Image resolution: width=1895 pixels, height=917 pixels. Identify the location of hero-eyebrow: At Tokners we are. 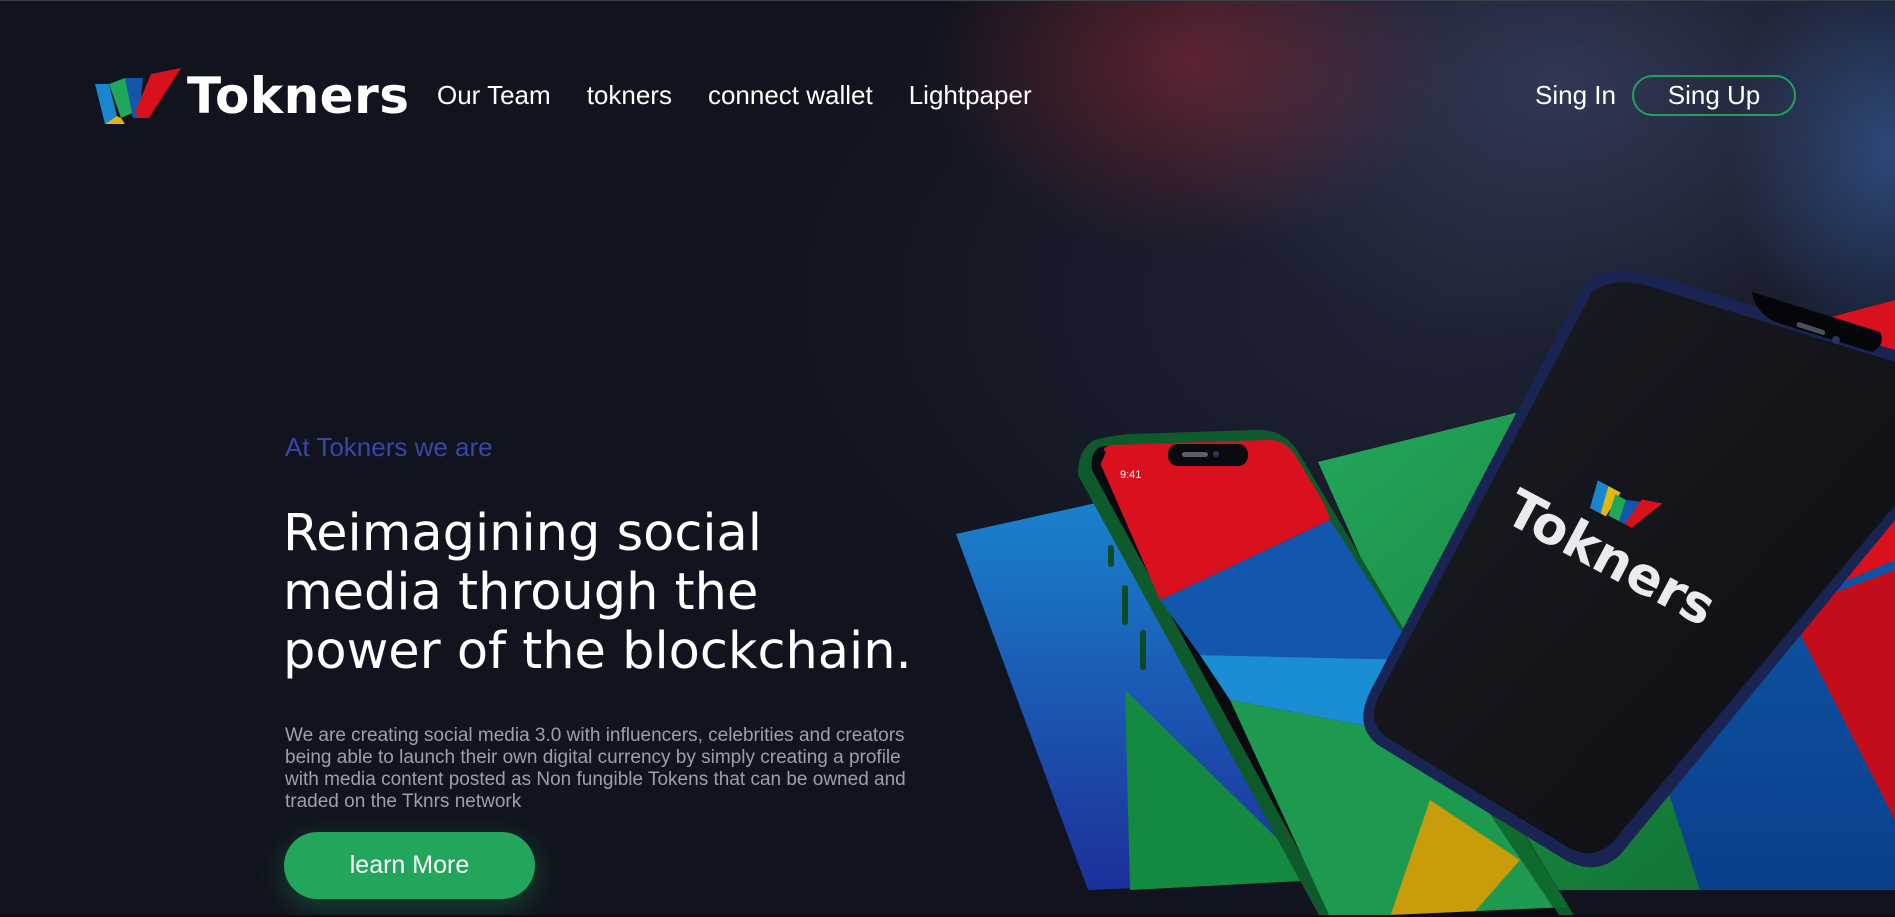
(389, 447).